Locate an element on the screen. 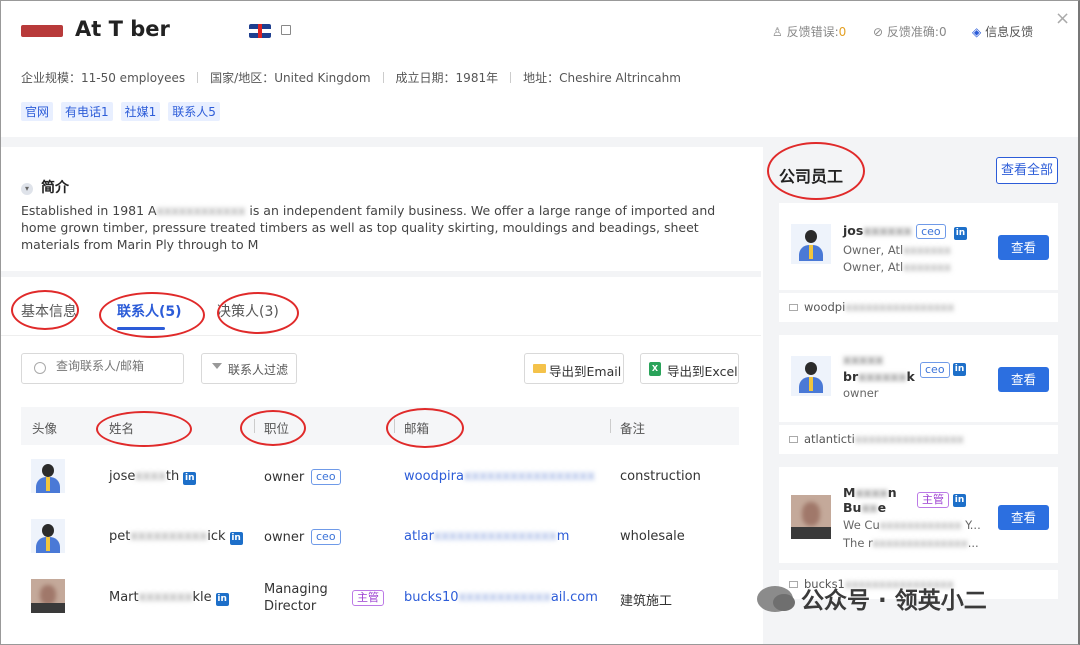 The image size is (1080, 645). contact-name: petxxxxxxxxxxick in is located at coordinates (176, 537).